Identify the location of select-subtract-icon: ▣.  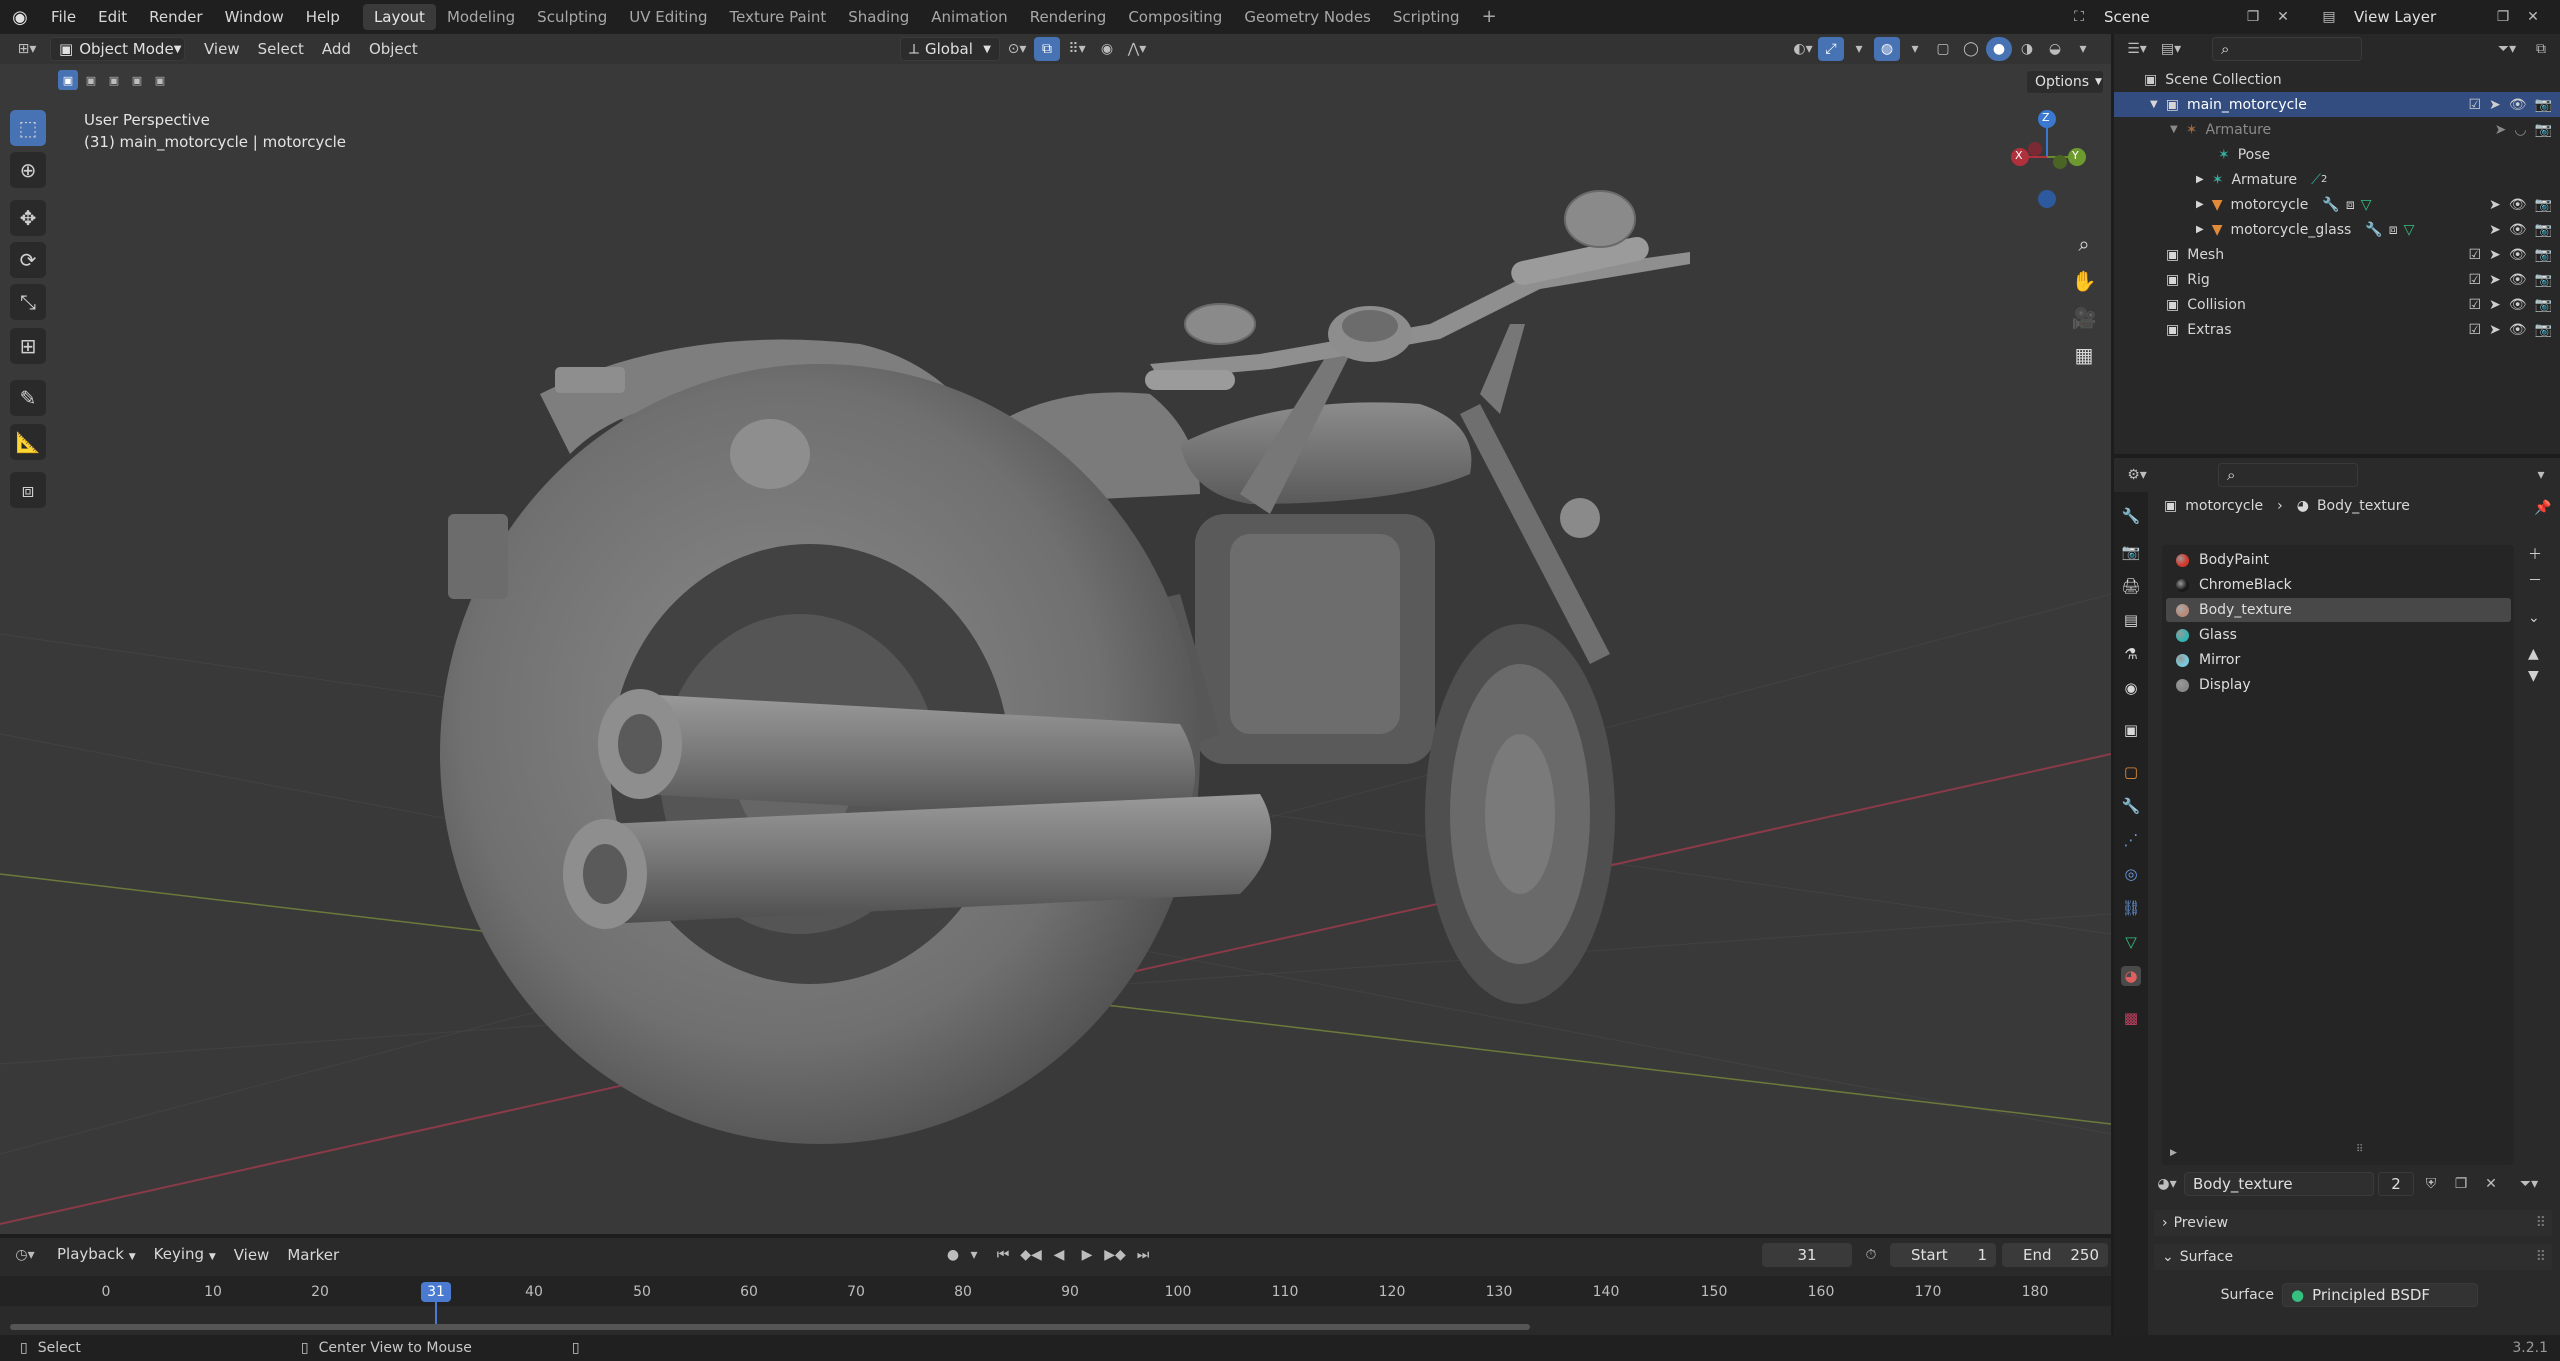
(114, 80).